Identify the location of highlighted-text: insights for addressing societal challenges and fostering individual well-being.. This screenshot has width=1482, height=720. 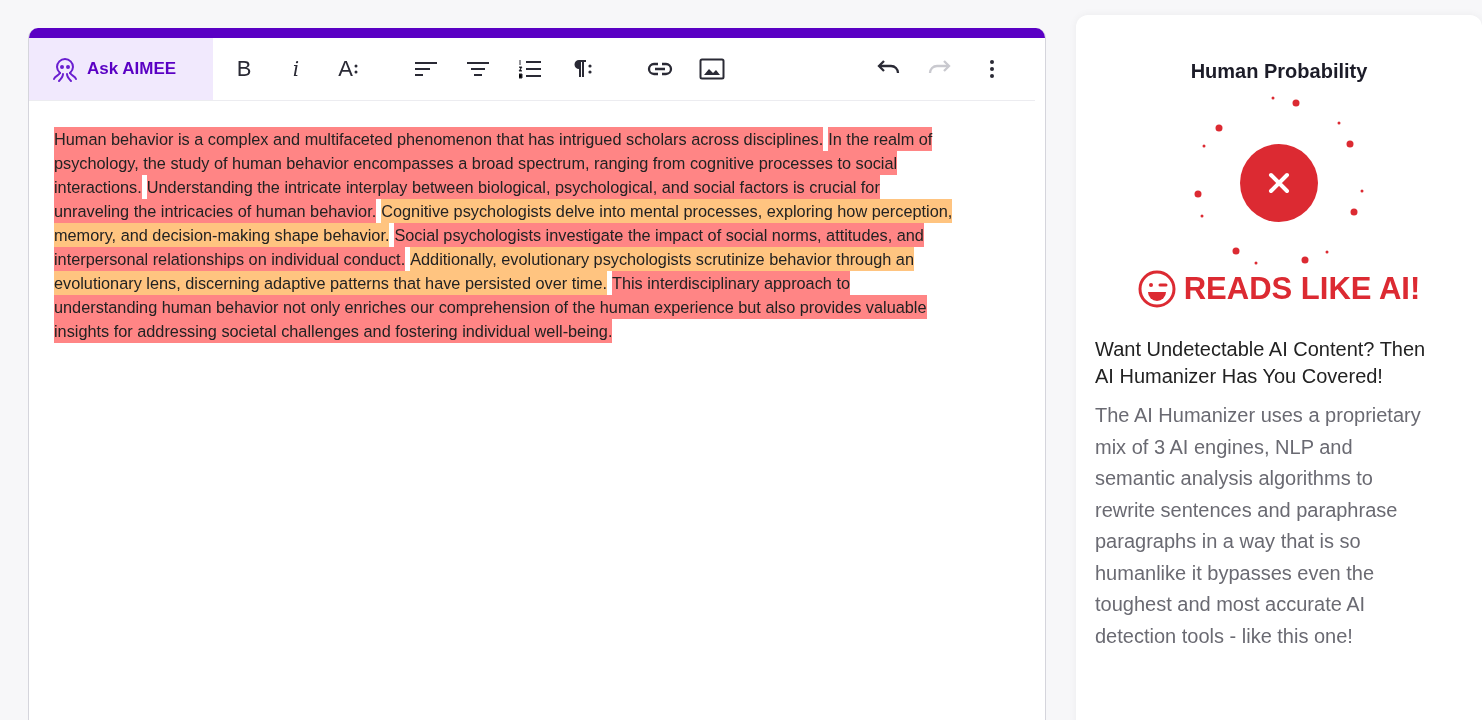
(333, 331).